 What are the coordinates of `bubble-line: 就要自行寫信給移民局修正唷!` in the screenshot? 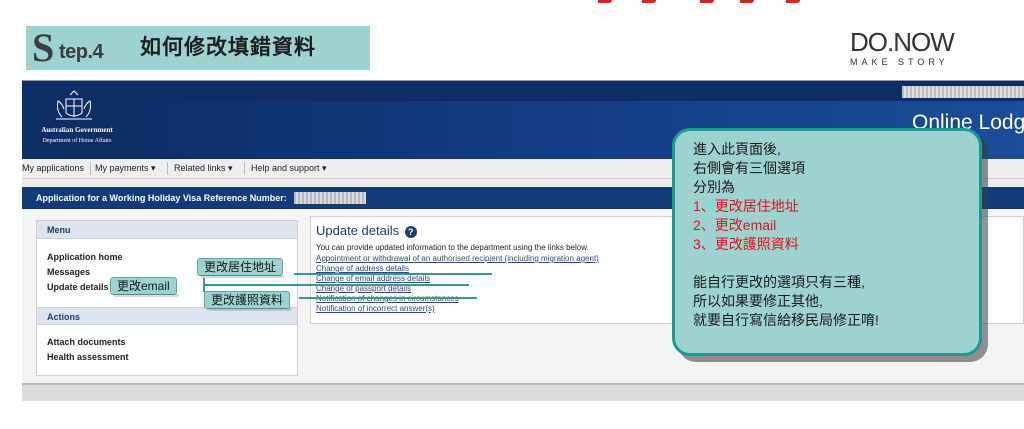 It's located at (786, 320).